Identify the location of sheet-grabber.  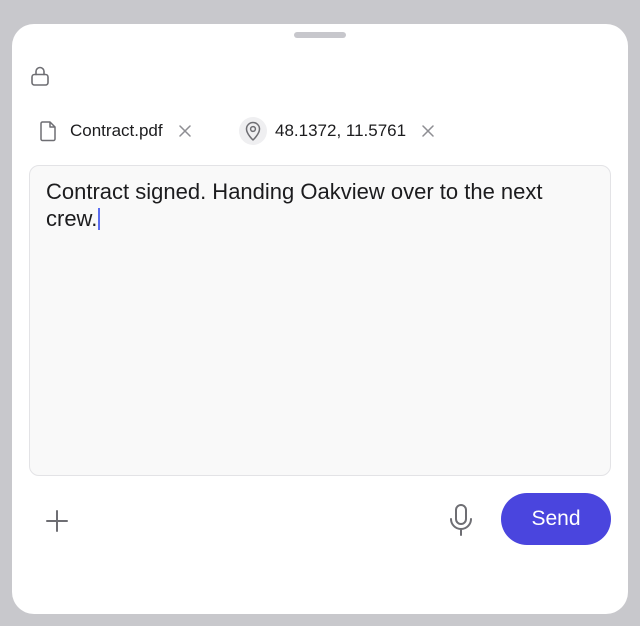
(320, 35).